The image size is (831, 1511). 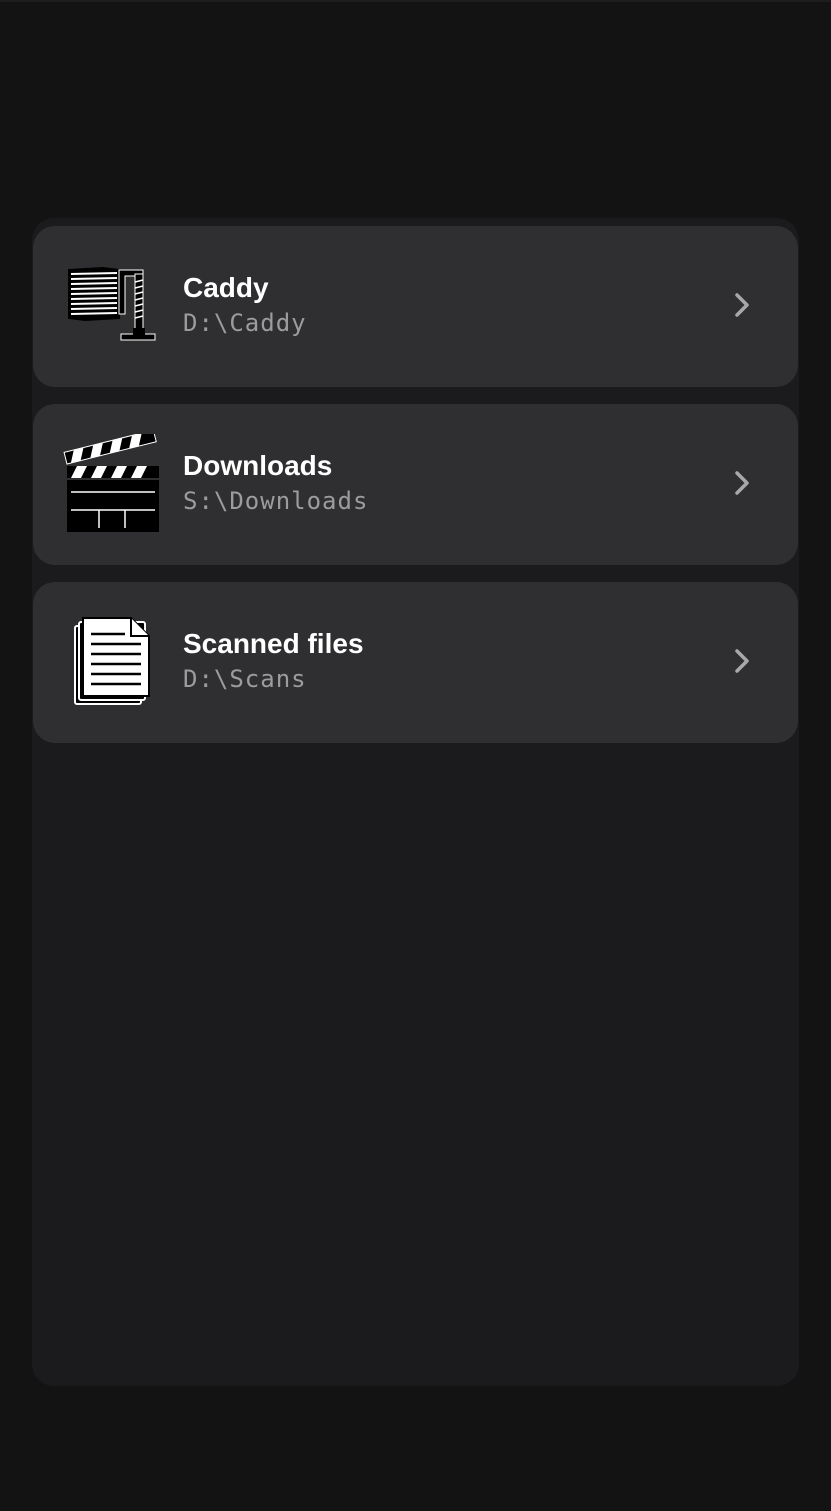 I want to click on documents-icon, so click(x=113, y=662).